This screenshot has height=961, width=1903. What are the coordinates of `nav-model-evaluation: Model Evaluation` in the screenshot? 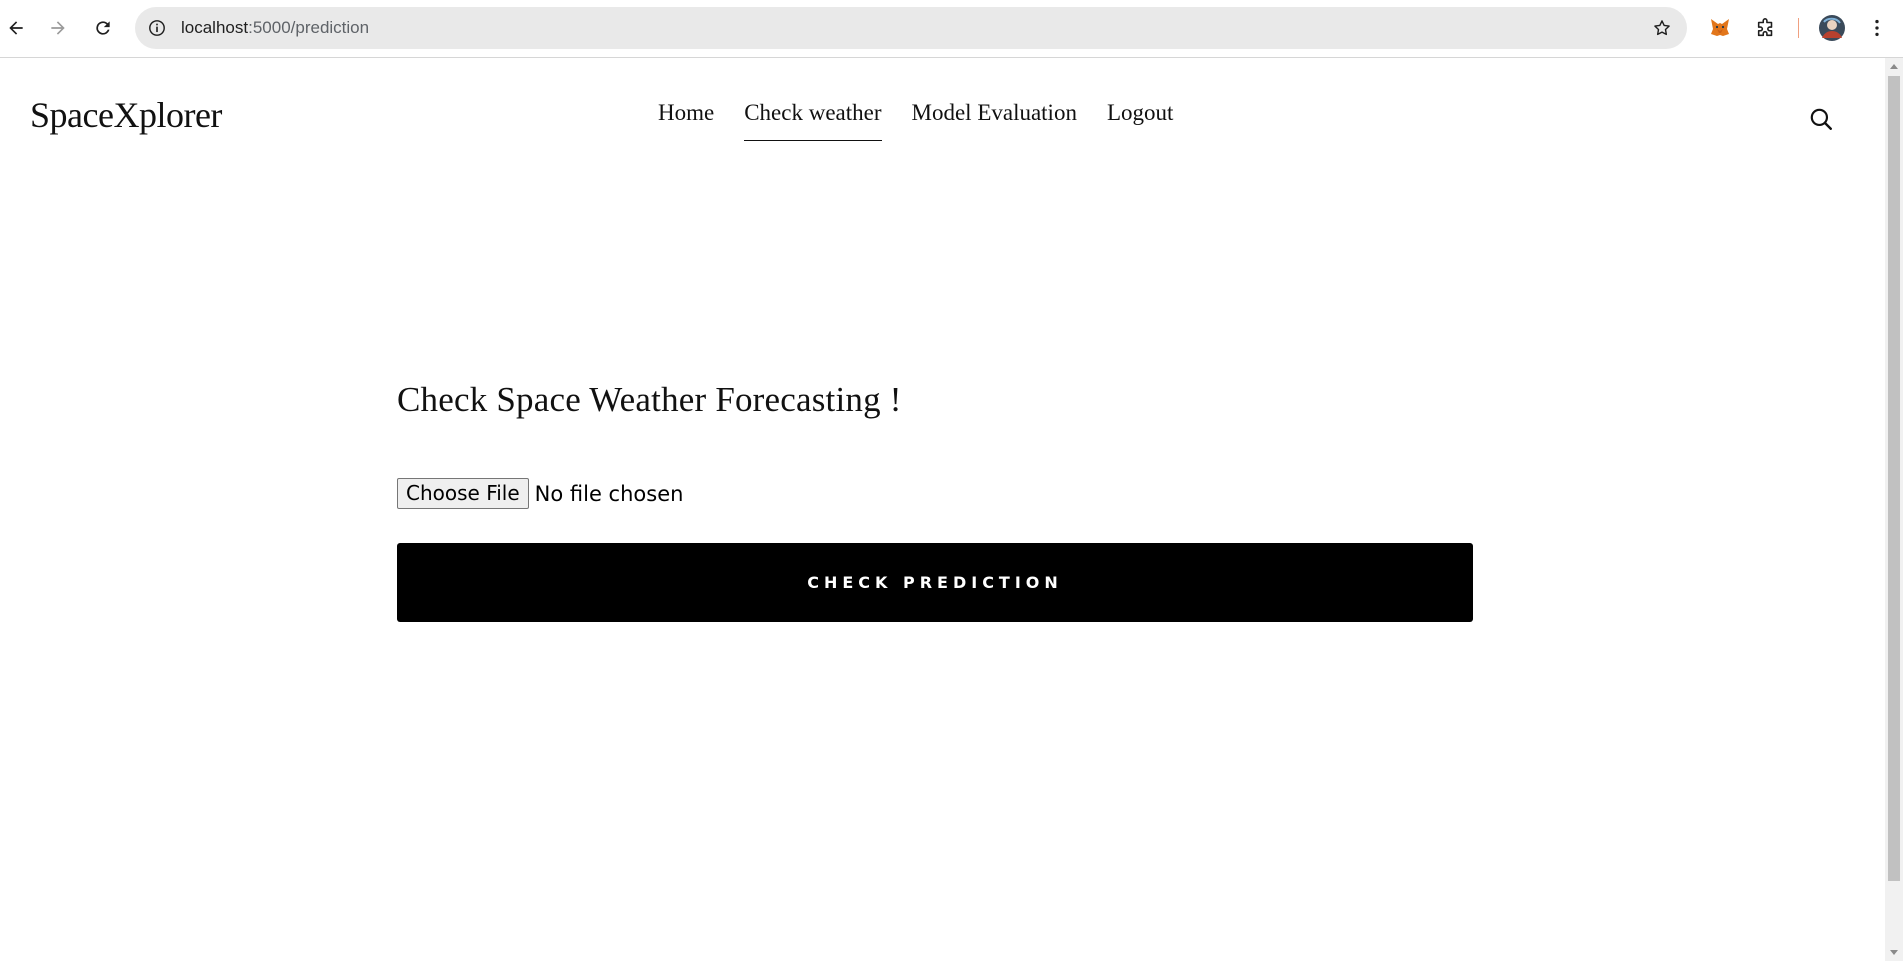 It's located at (994, 120).